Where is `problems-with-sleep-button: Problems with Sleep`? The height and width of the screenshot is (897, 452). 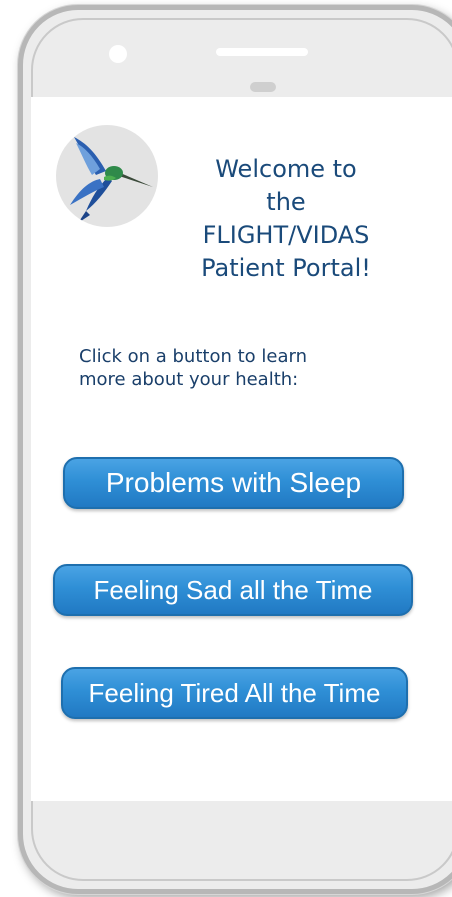 problems-with-sleep-button: Problems with Sleep is located at coordinates (233, 483).